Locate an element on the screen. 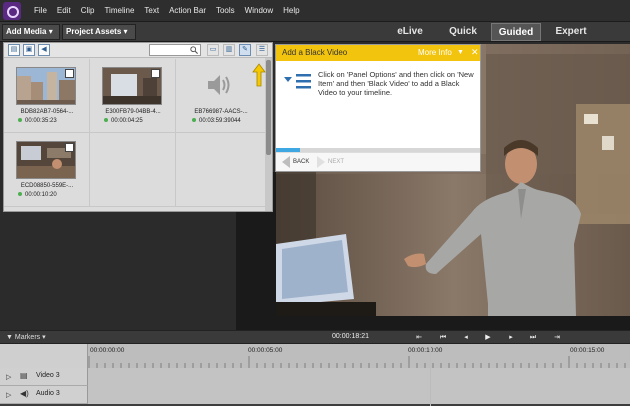  project-assets-label: Project Assets is located at coordinates (94, 31).